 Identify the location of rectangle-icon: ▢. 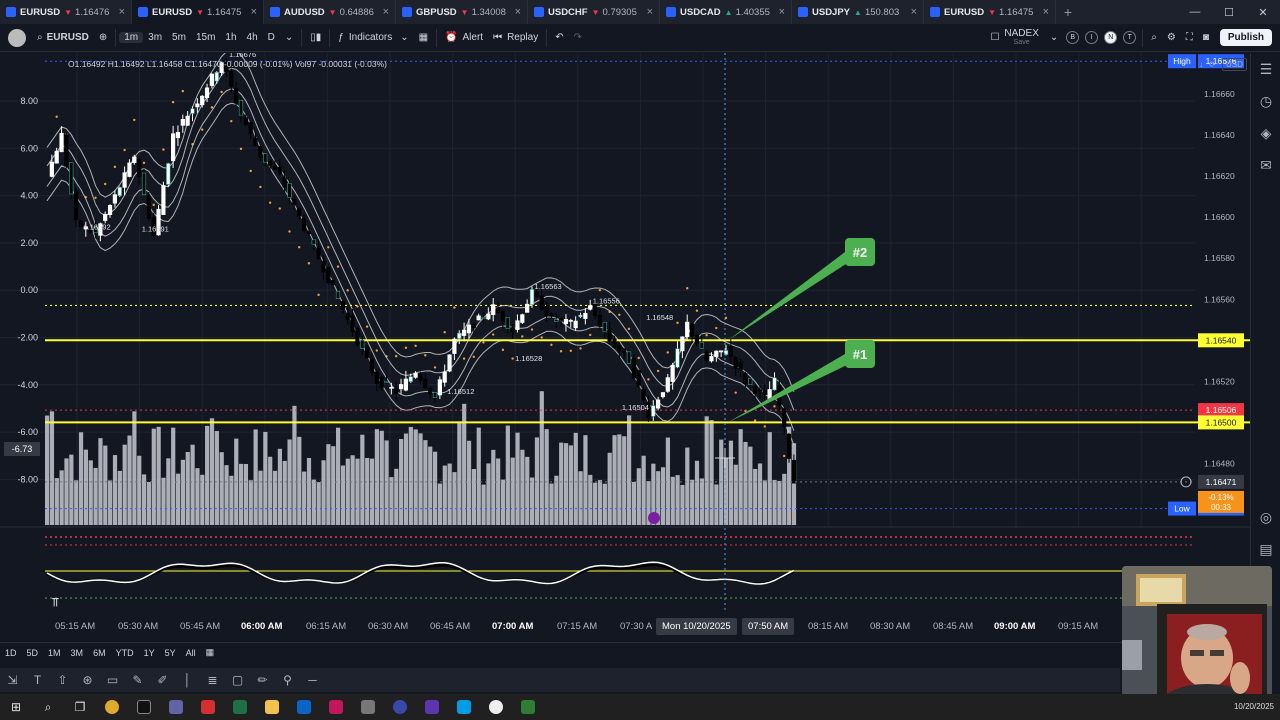
(237, 680).